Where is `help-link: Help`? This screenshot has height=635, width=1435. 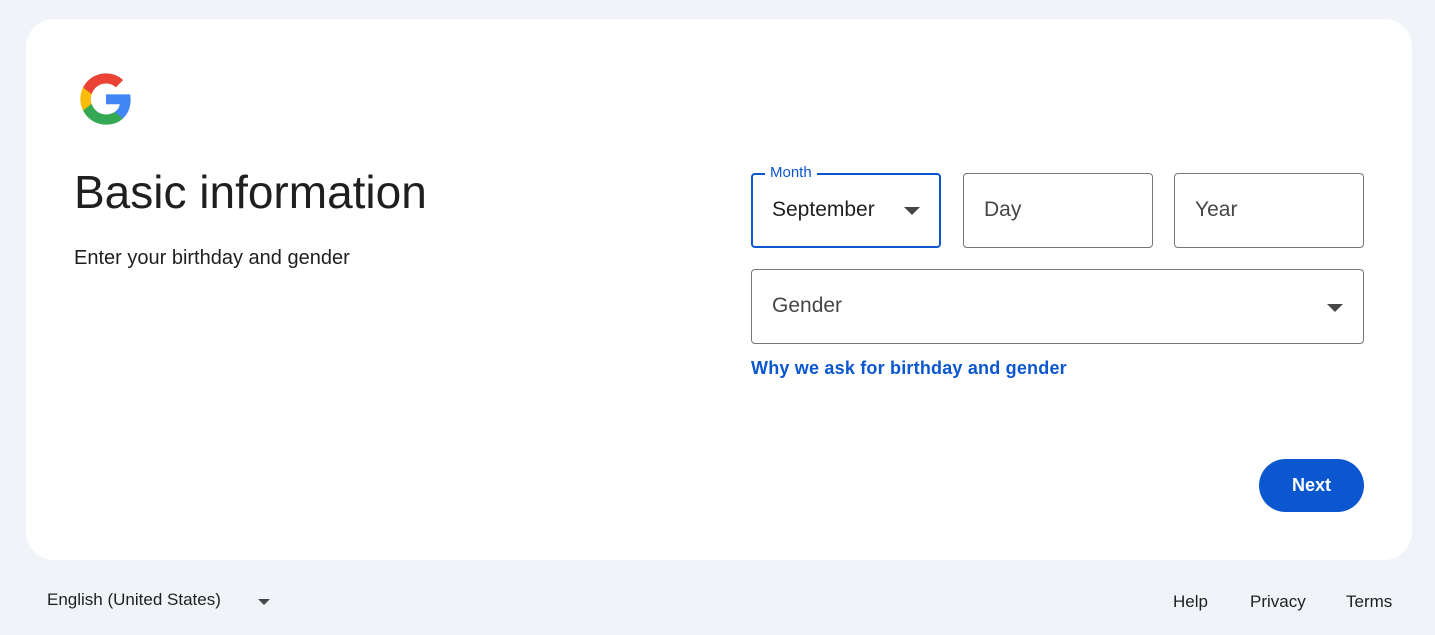
help-link: Help is located at coordinates (1190, 602).